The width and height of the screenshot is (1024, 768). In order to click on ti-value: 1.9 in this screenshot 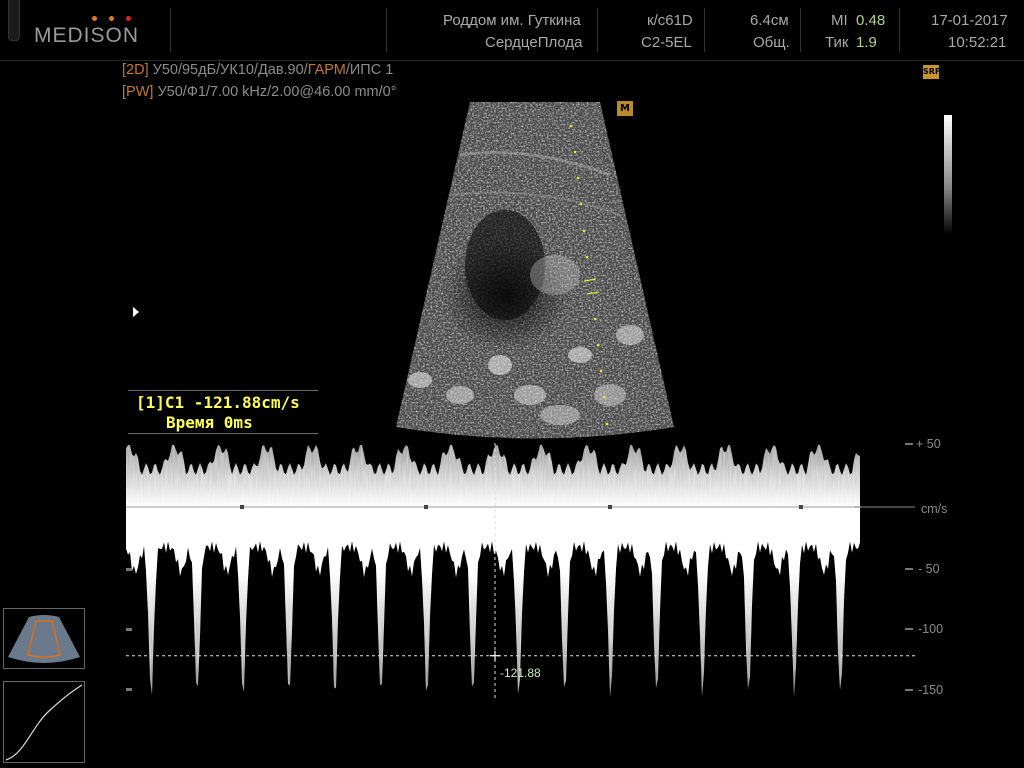, I will do `click(866, 42)`.